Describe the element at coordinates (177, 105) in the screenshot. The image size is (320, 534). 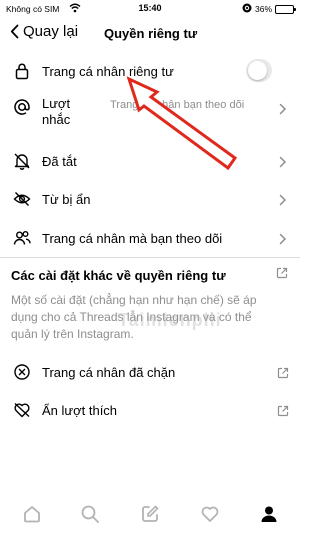
I see `mentions-value: Trang cá nhân bạn theo dõi` at that location.